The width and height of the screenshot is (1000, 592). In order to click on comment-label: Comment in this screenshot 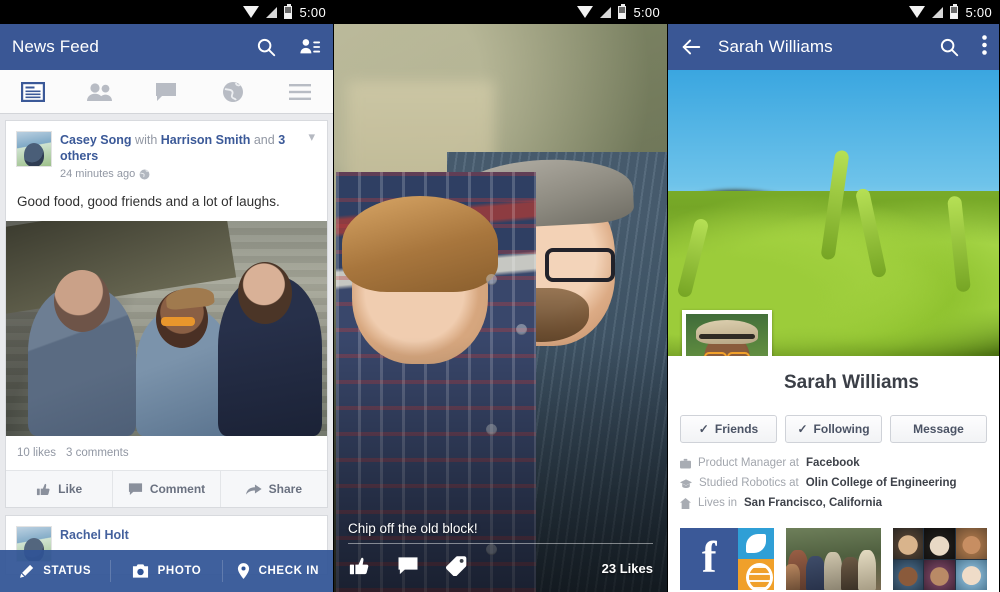, I will do `click(177, 489)`.